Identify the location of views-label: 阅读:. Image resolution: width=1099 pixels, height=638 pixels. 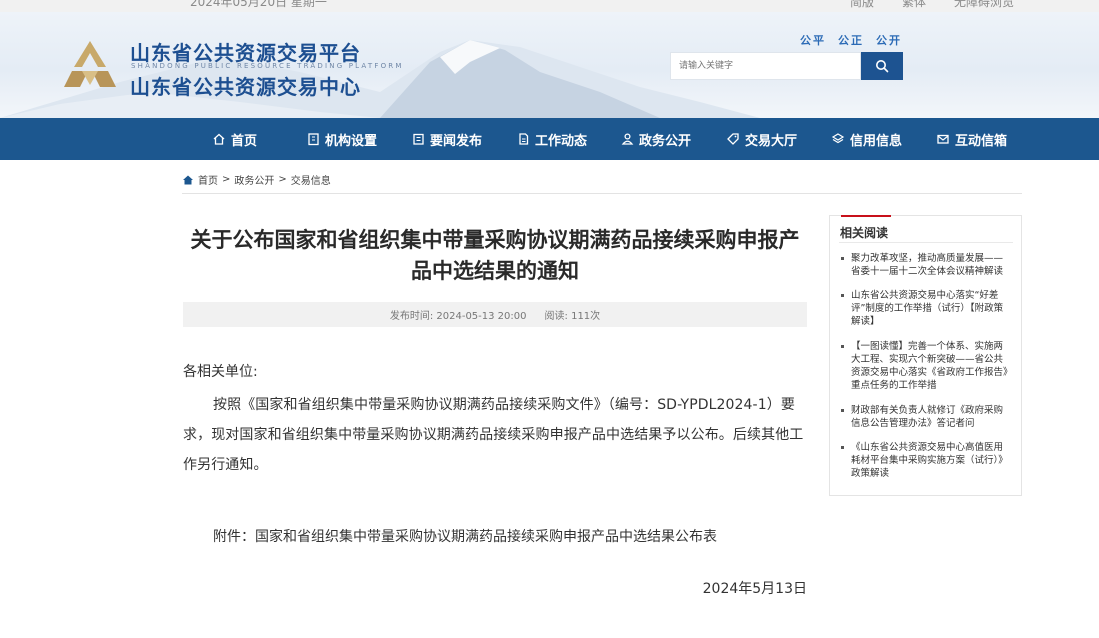
(556, 316).